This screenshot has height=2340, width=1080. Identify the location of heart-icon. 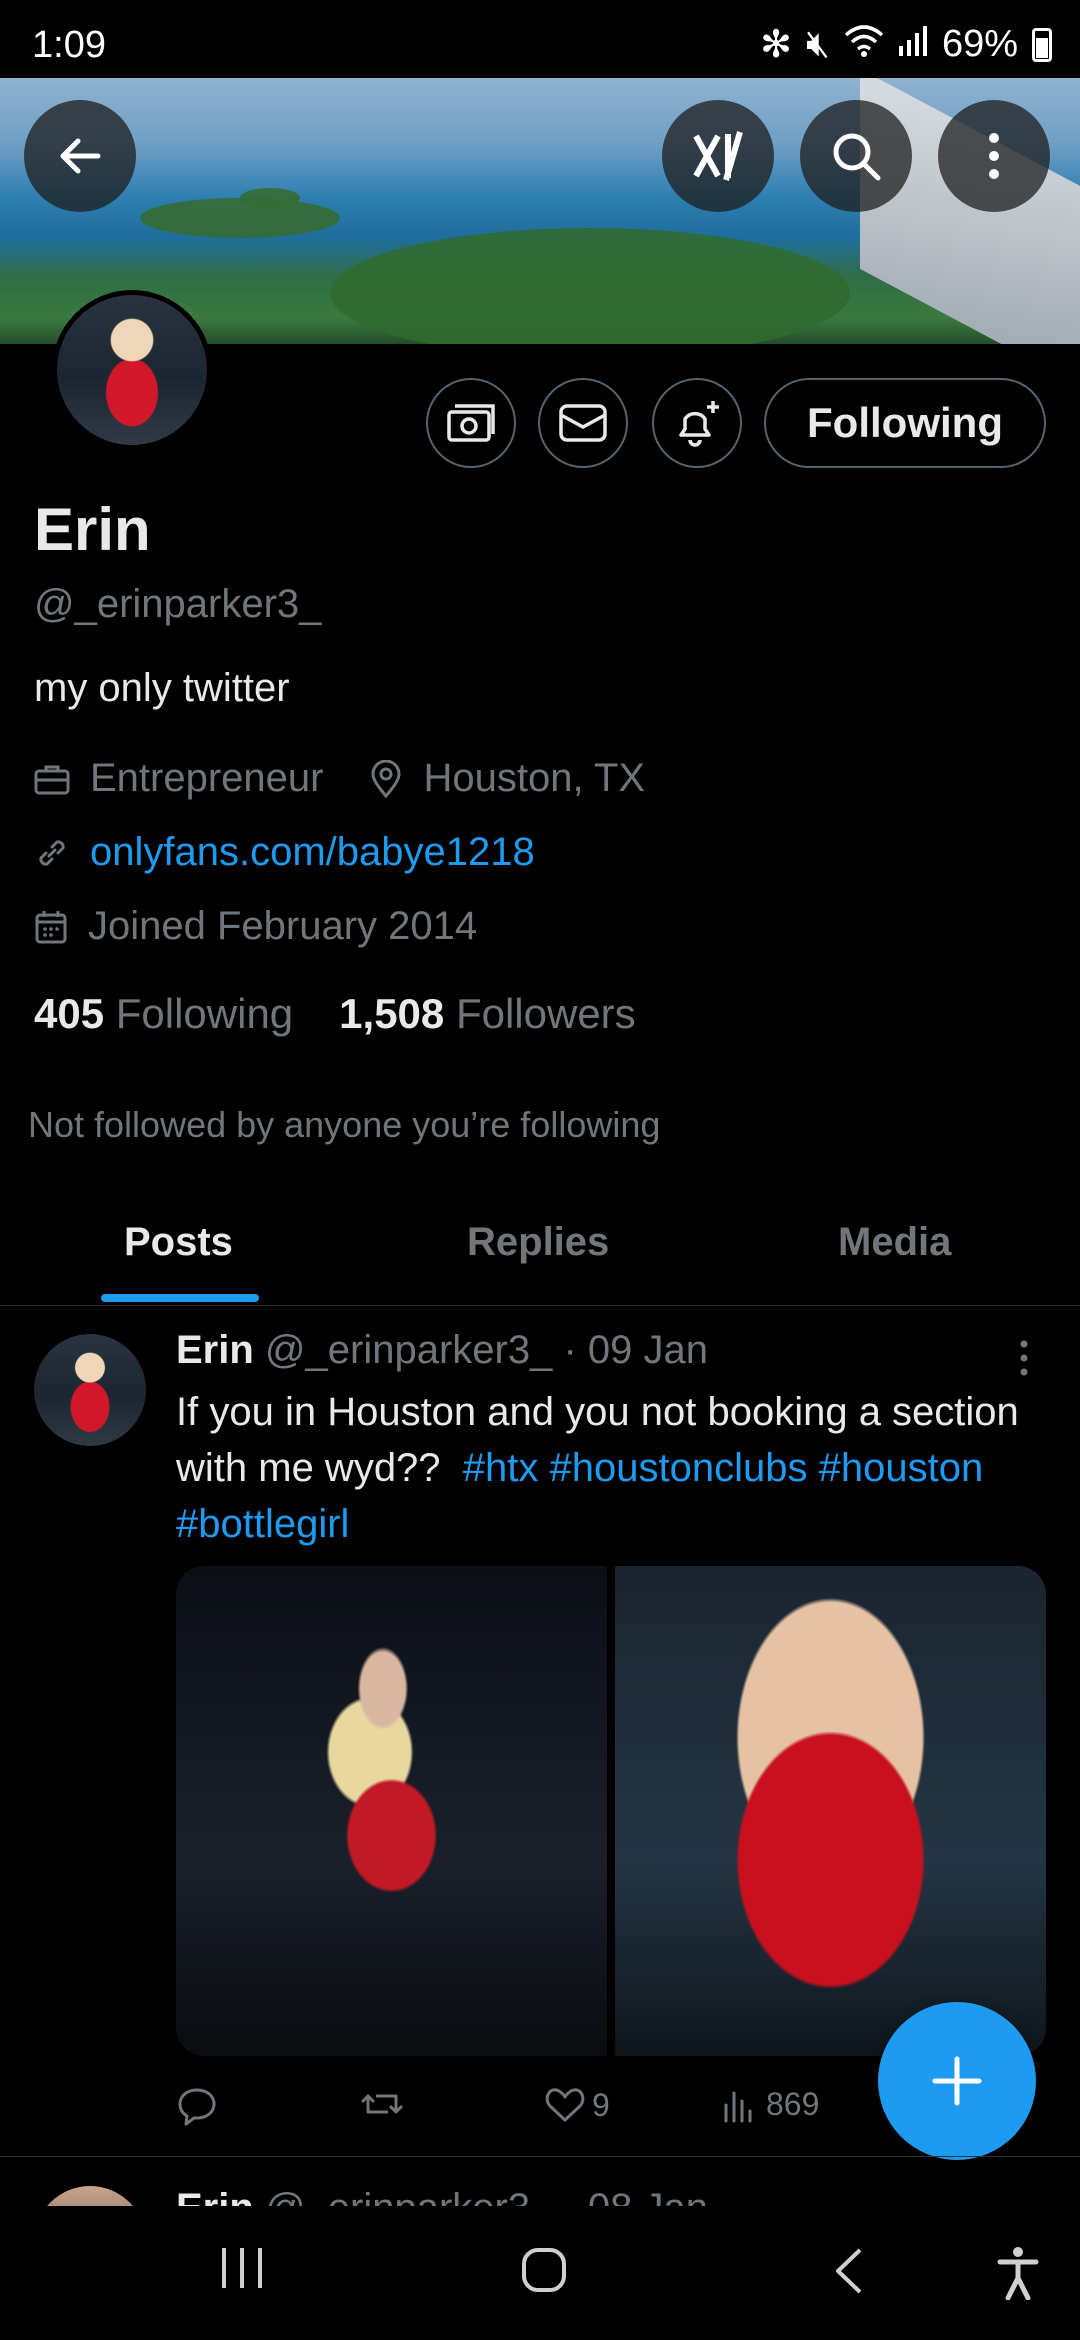
(565, 2105).